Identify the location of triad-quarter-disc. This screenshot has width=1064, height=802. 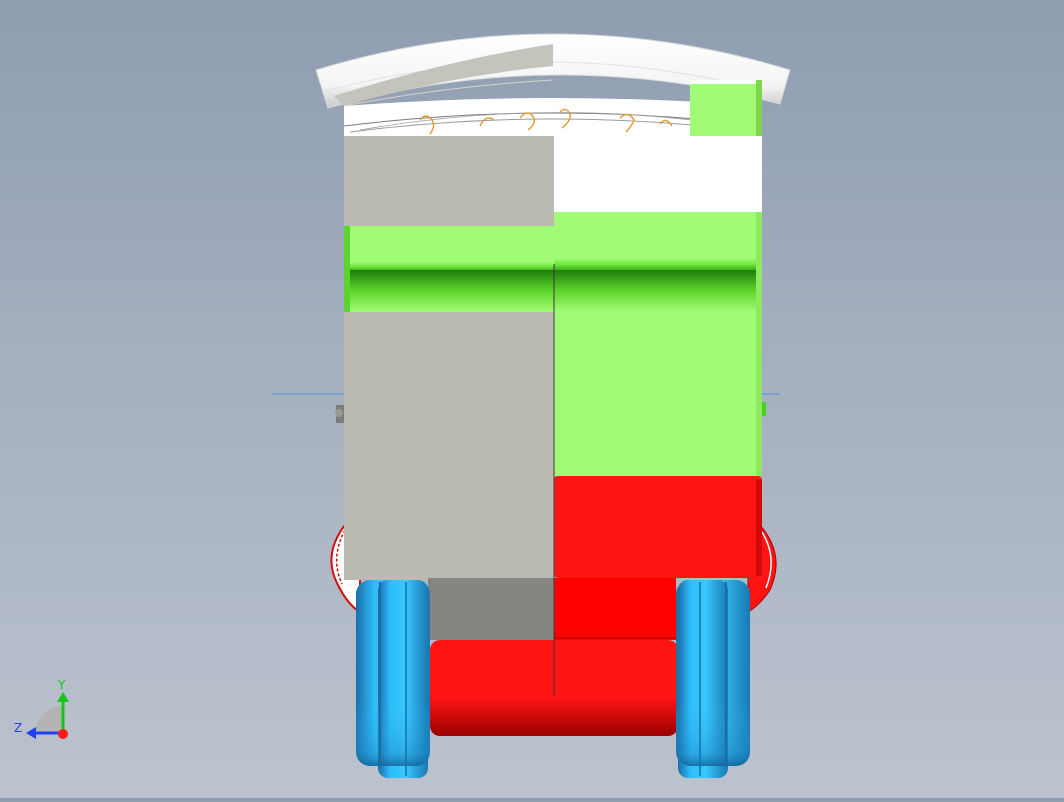
(49, 719).